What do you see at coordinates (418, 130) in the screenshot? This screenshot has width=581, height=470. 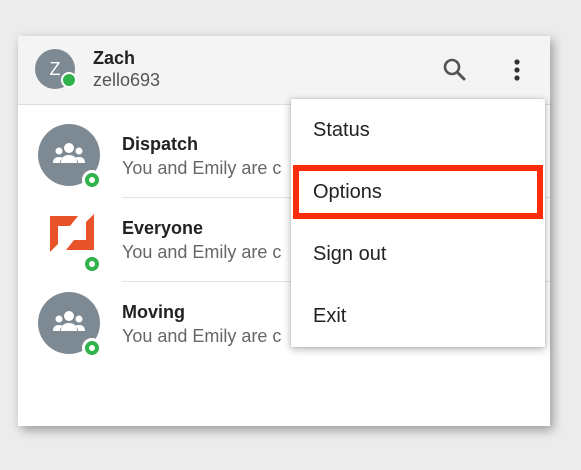 I see `menu-item-status: Status` at bounding box center [418, 130].